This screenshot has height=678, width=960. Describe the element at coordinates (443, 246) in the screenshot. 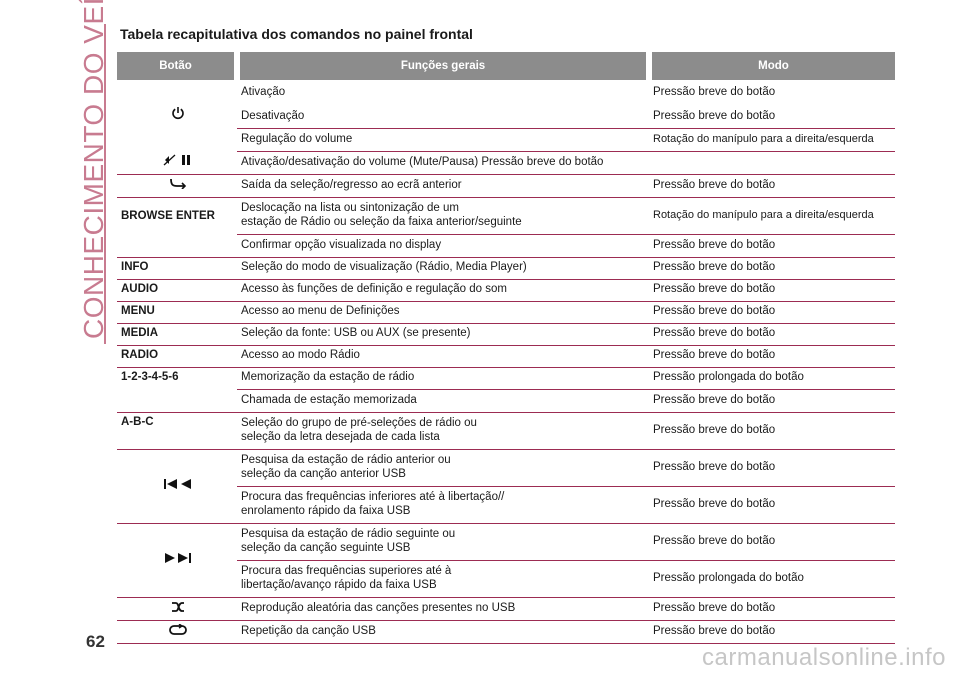

I see `function-cell: Confirmar opção visualizada no display` at that location.